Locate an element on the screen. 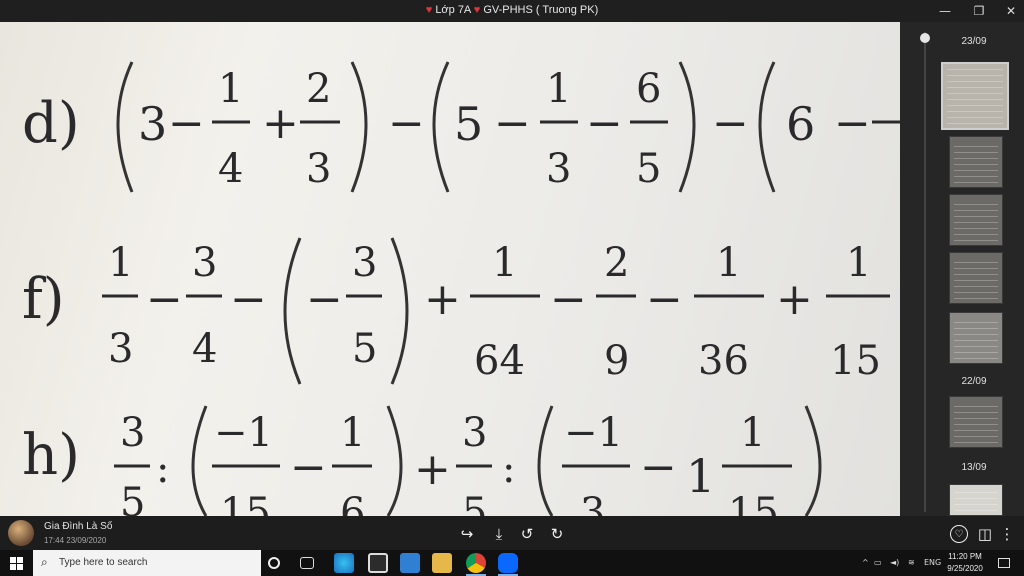 This screenshot has height=576, width=1024. tray-volume-icon: ◄) is located at coordinates (894, 562).